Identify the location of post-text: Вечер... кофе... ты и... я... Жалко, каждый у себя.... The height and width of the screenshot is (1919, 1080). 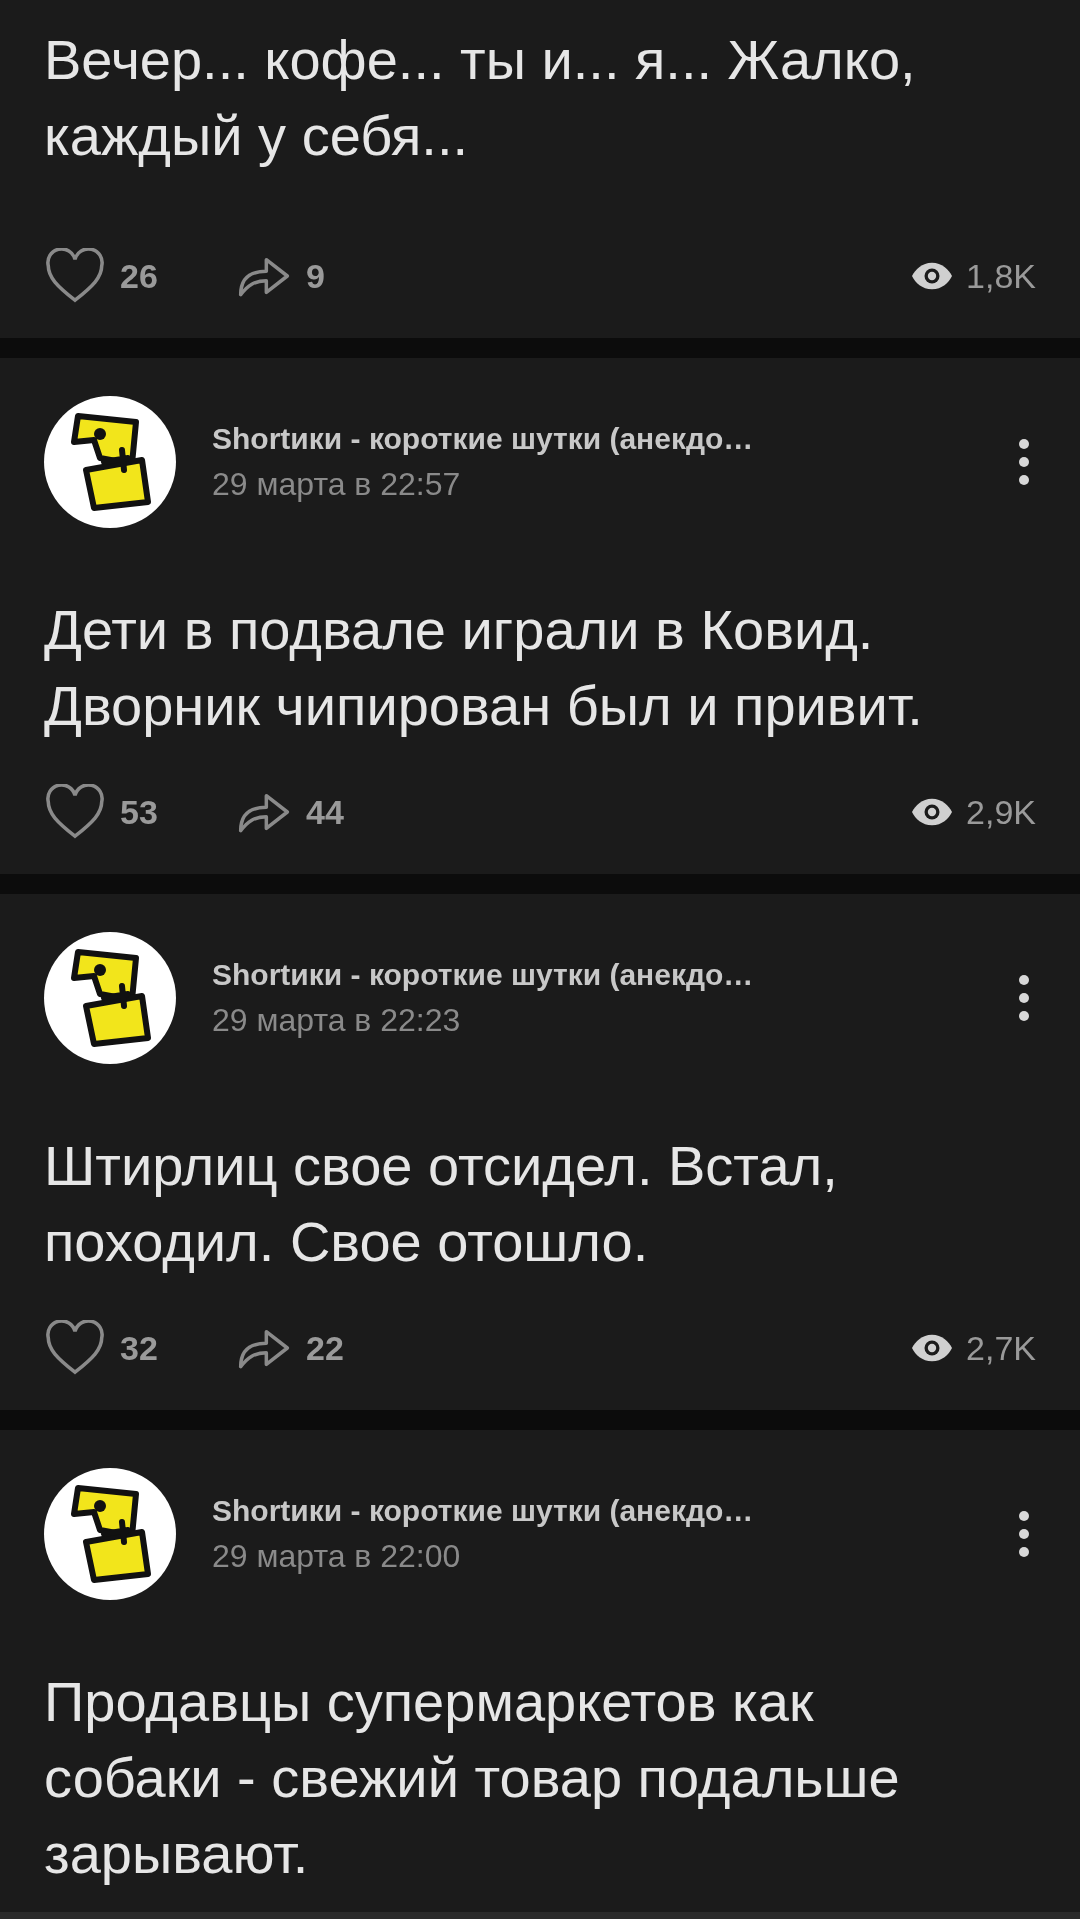
(480, 98).